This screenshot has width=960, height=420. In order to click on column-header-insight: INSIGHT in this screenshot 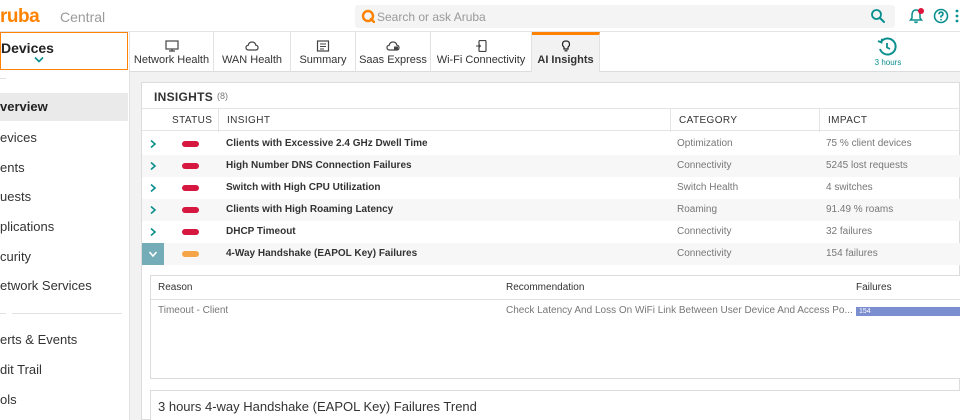, I will do `click(444, 120)`.